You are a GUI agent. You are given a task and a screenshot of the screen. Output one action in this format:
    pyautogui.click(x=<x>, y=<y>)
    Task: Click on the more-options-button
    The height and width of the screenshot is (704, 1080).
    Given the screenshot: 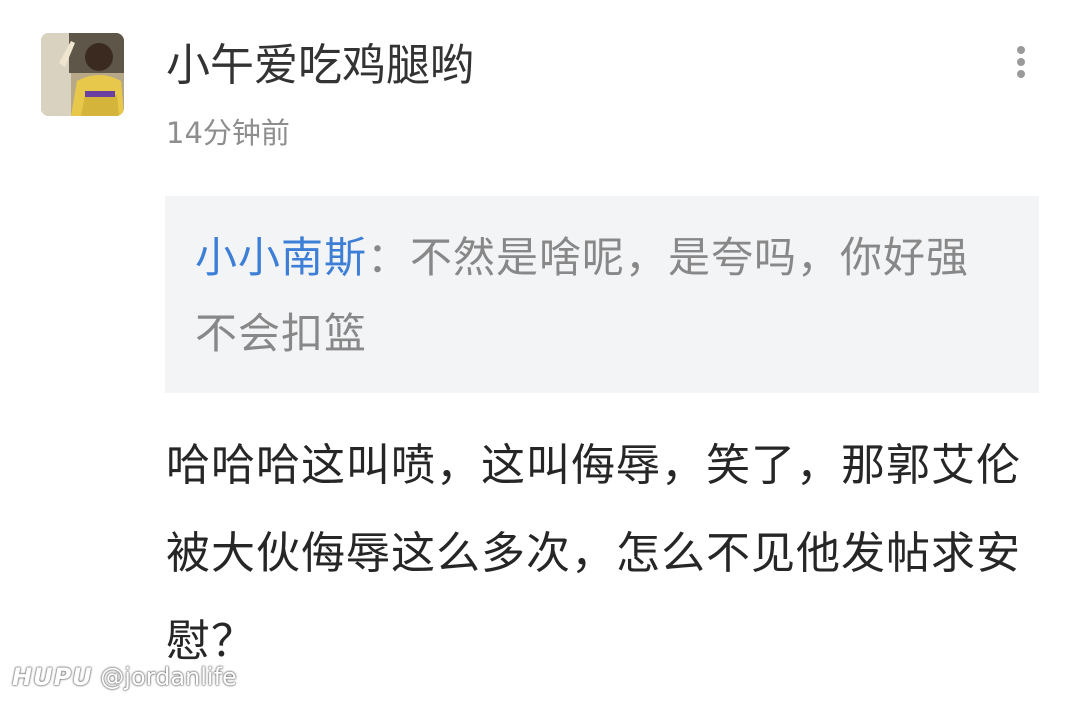 What is the action you would take?
    pyautogui.click(x=1021, y=62)
    